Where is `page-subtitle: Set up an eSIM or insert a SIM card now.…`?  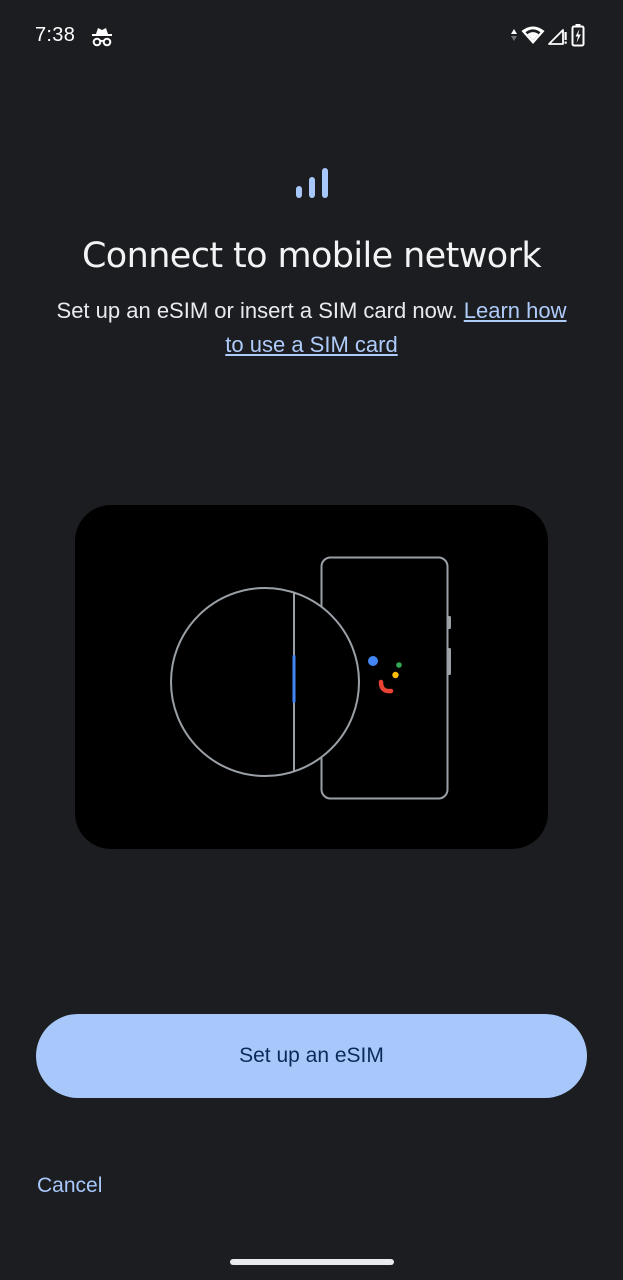
page-subtitle: Set up an eSIM or insert a SIM card now.… is located at coordinates (311, 328).